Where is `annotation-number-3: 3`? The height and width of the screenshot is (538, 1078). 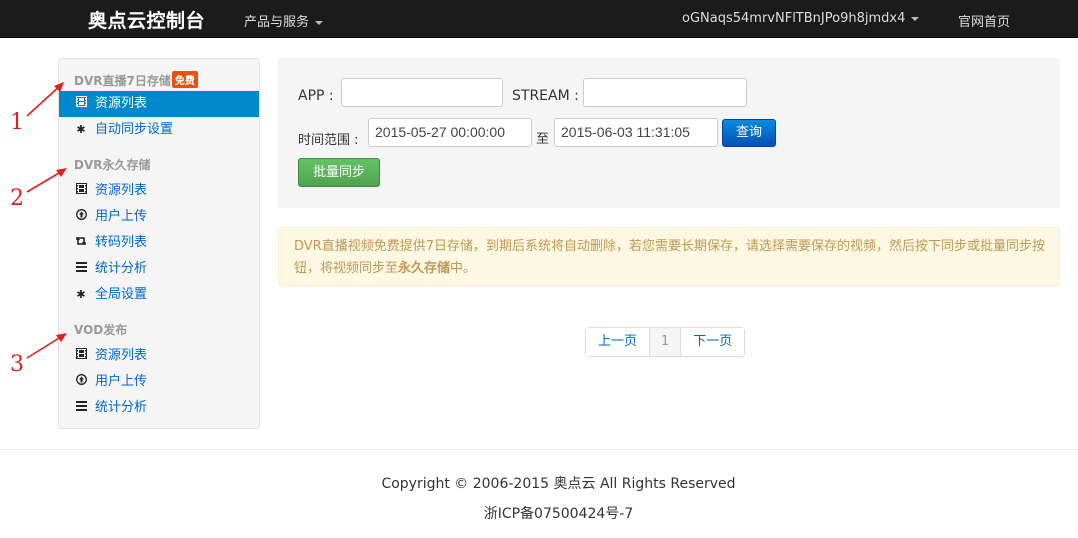 annotation-number-3: 3 is located at coordinates (17, 364).